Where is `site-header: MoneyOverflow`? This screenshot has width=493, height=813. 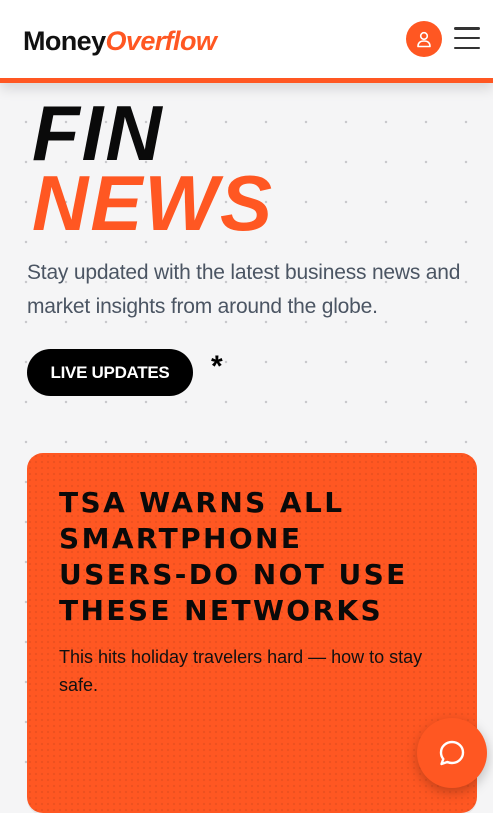
site-header: MoneyOverflow is located at coordinates (246, 41).